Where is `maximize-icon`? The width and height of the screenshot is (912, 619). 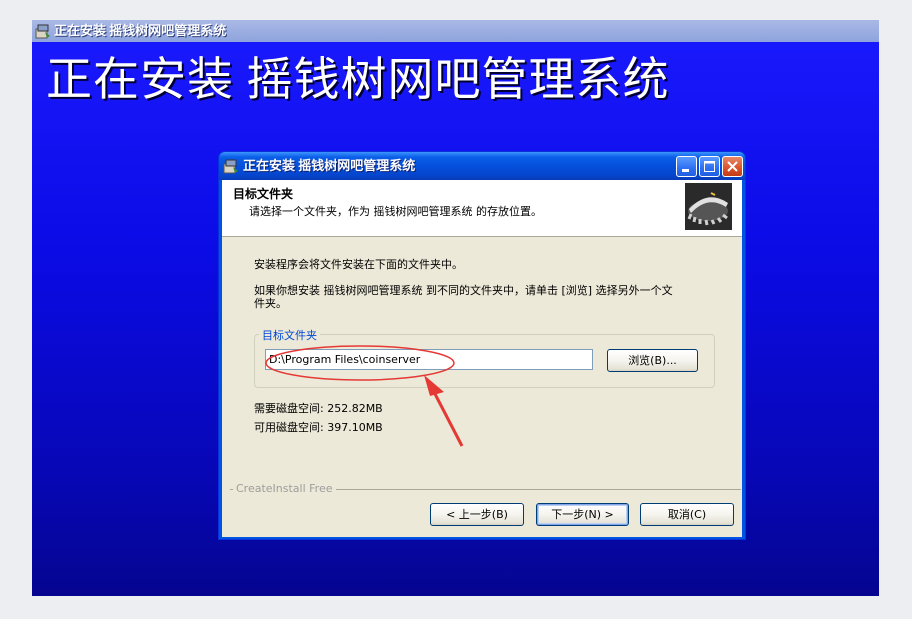 maximize-icon is located at coordinates (709, 166).